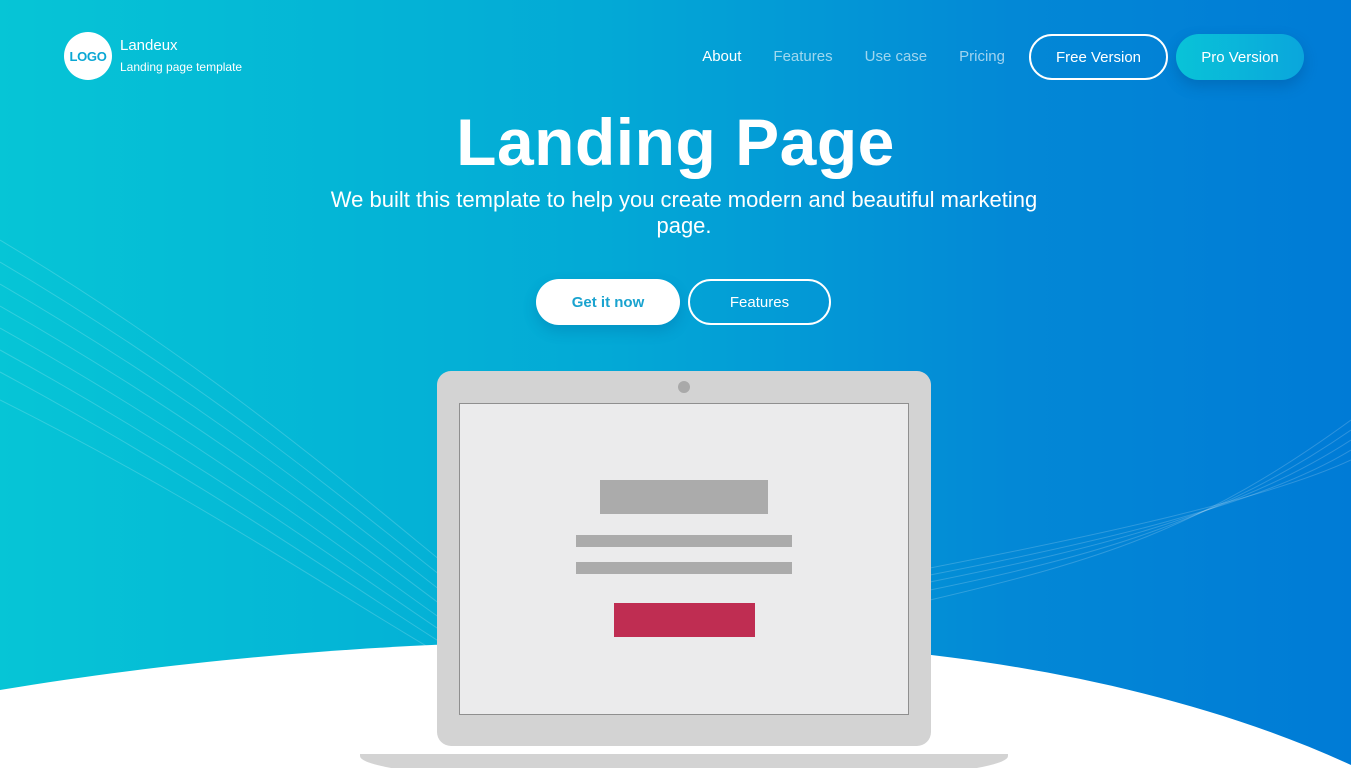 This screenshot has height=768, width=1351. I want to click on screen-button-placeholder, so click(684, 620).